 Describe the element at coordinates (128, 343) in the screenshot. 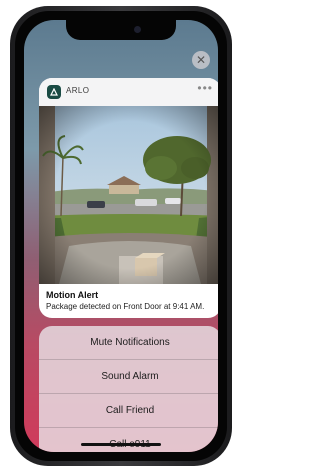

I see `mute-notifications-button: Mute Notifications` at that location.